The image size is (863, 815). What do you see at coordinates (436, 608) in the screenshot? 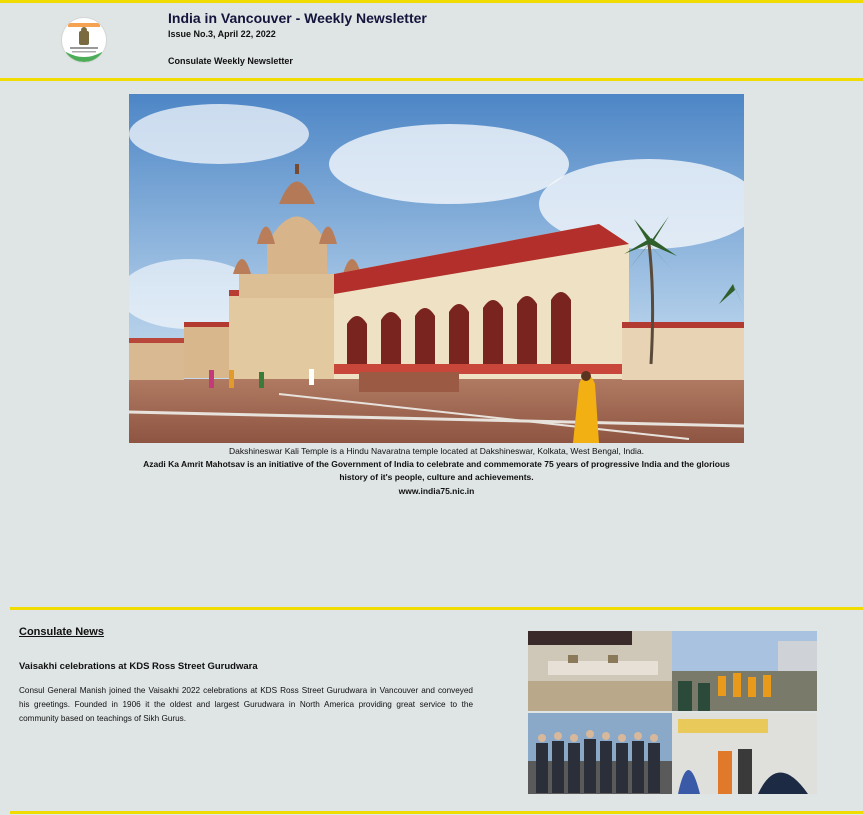
I see `section-rule` at bounding box center [436, 608].